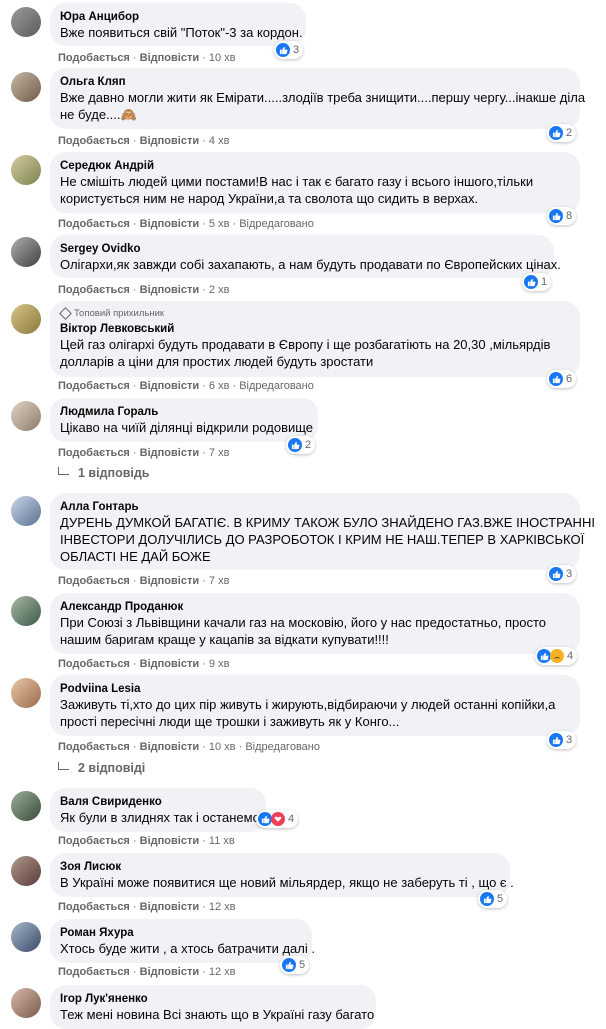 The height and width of the screenshot is (1029, 606). Describe the element at coordinates (315, 82) in the screenshot. I see `comment-author: Ольга Кляп` at that location.